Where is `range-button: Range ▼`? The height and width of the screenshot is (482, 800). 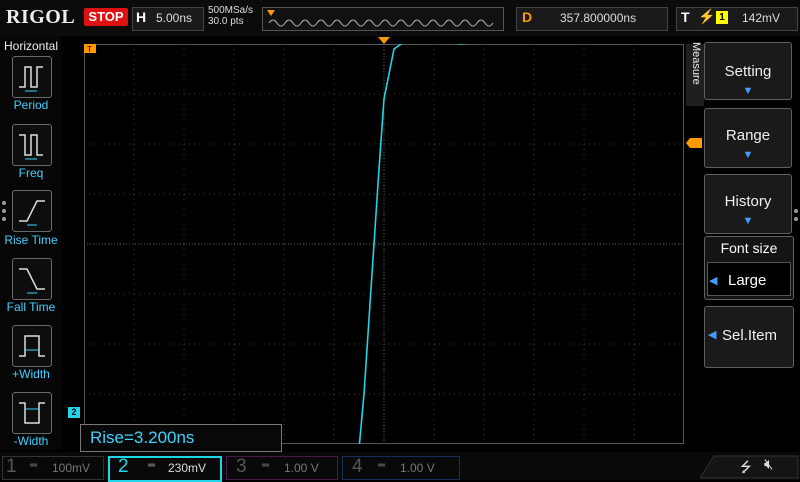 range-button: Range ▼ is located at coordinates (748, 138).